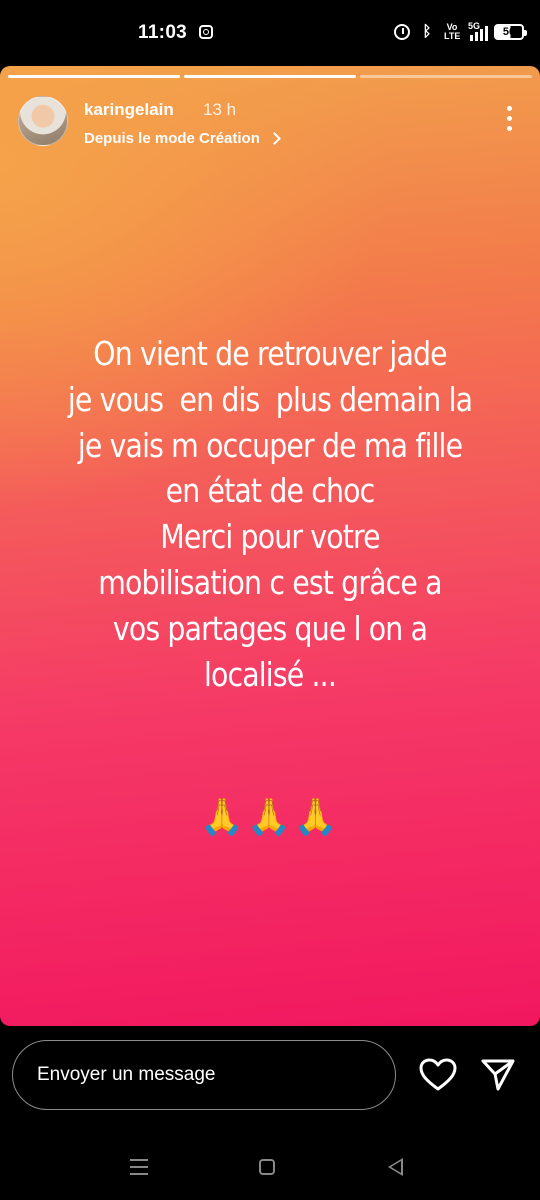  What do you see at coordinates (270, 33) in the screenshot?
I see `status-bar: 11:03 ᛒ Vo LTE 5G 56` at bounding box center [270, 33].